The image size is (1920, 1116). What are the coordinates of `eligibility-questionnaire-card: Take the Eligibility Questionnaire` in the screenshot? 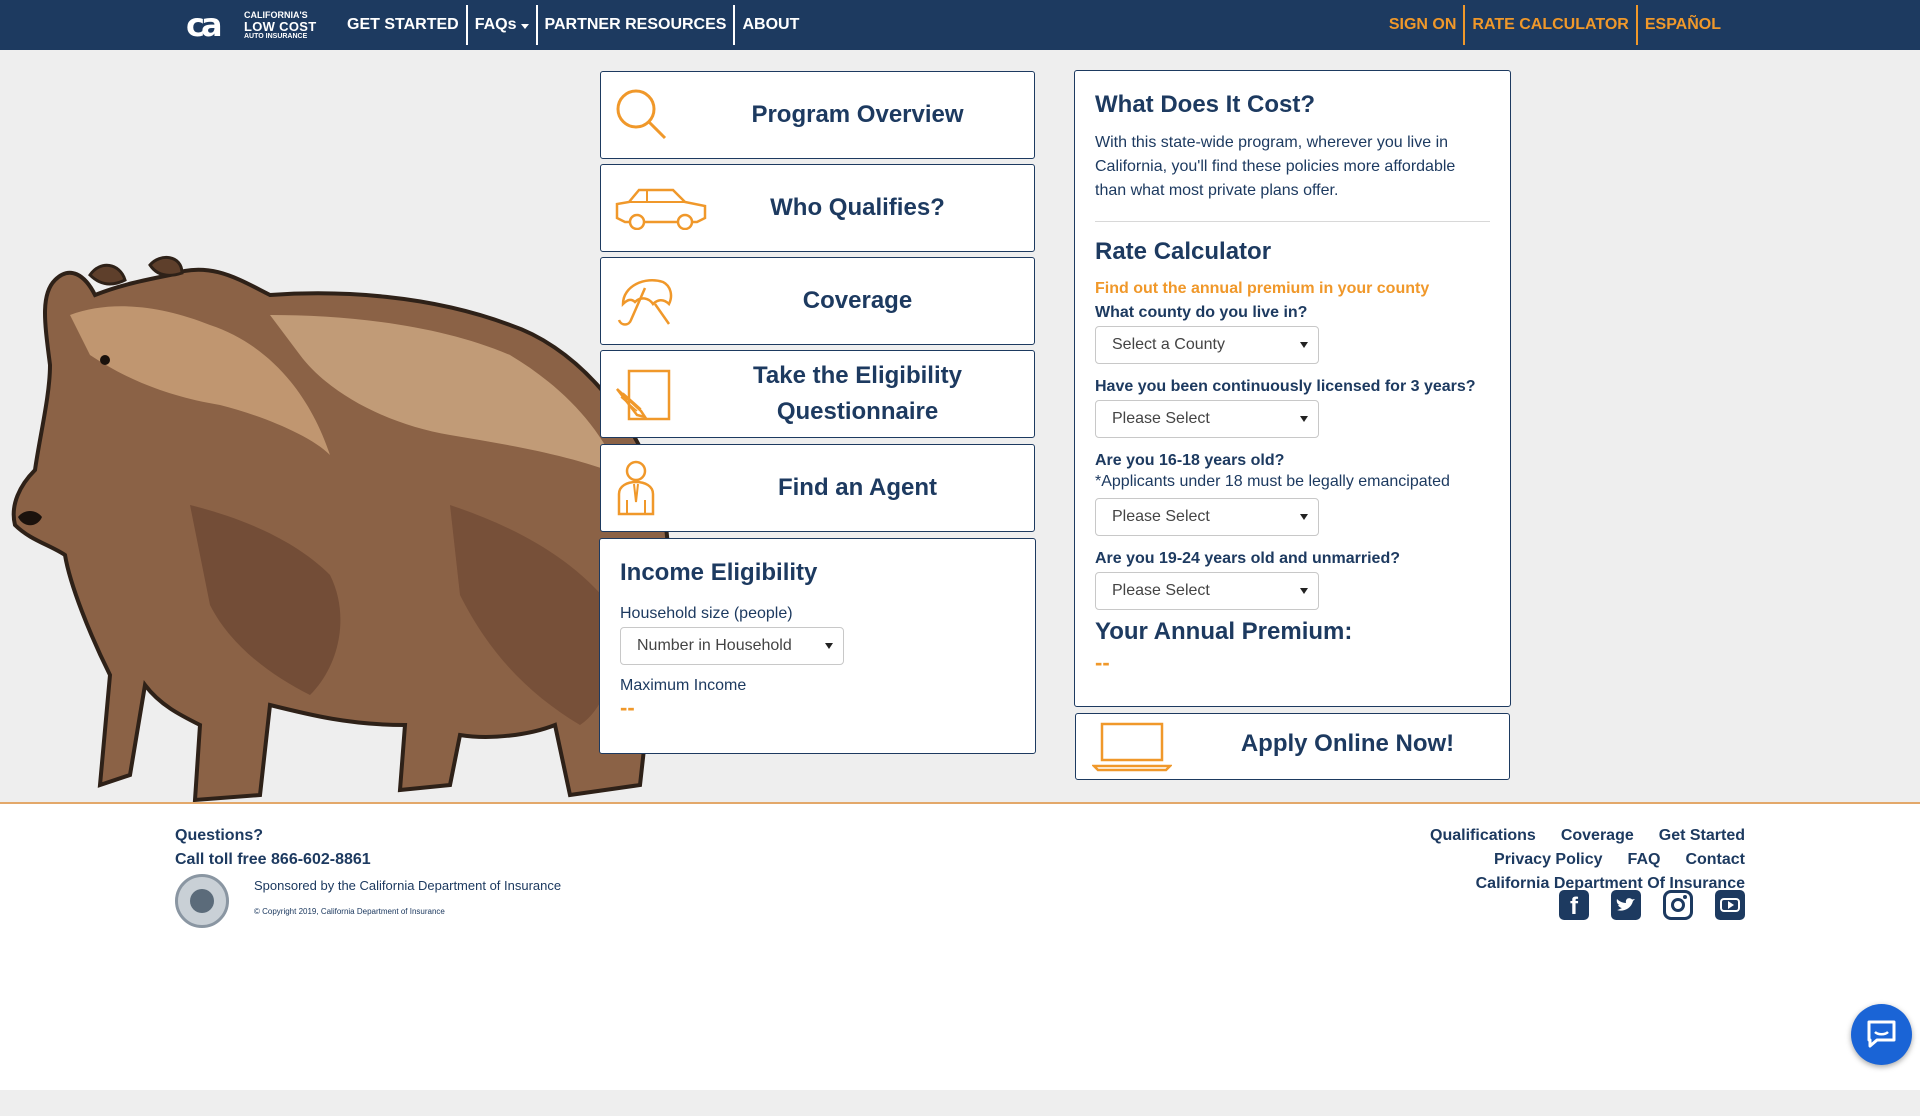 It's located at (817, 394).